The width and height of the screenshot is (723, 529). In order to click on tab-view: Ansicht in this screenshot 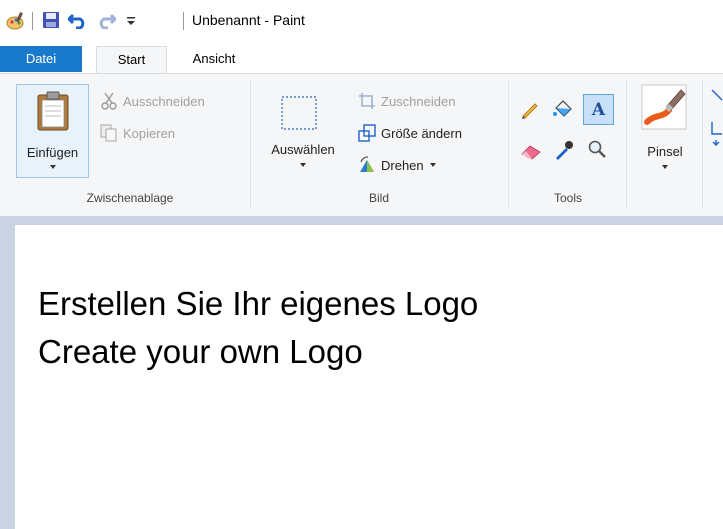, I will do `click(214, 59)`.